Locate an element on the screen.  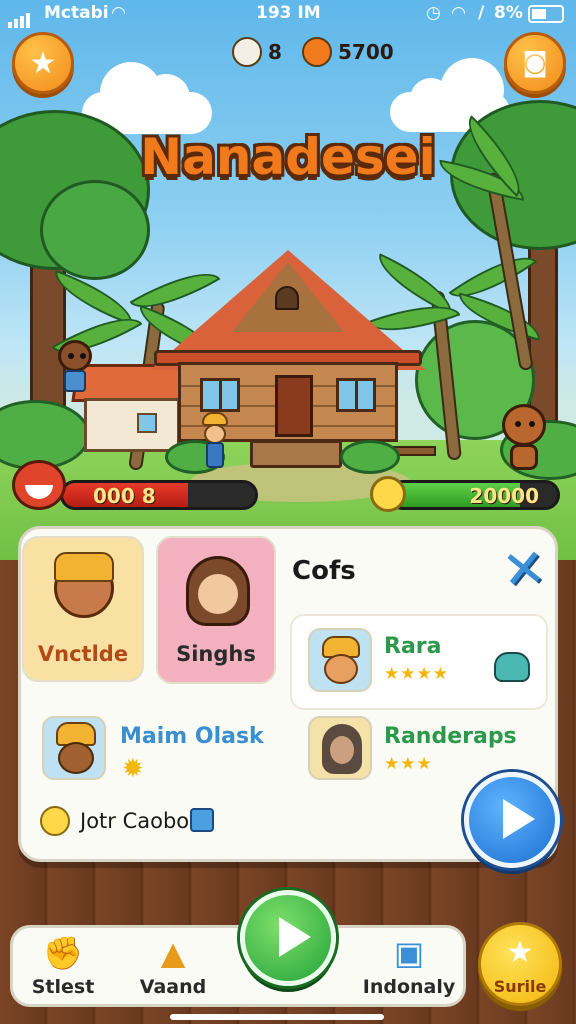
smiley-icon is located at coordinates (55, 821).